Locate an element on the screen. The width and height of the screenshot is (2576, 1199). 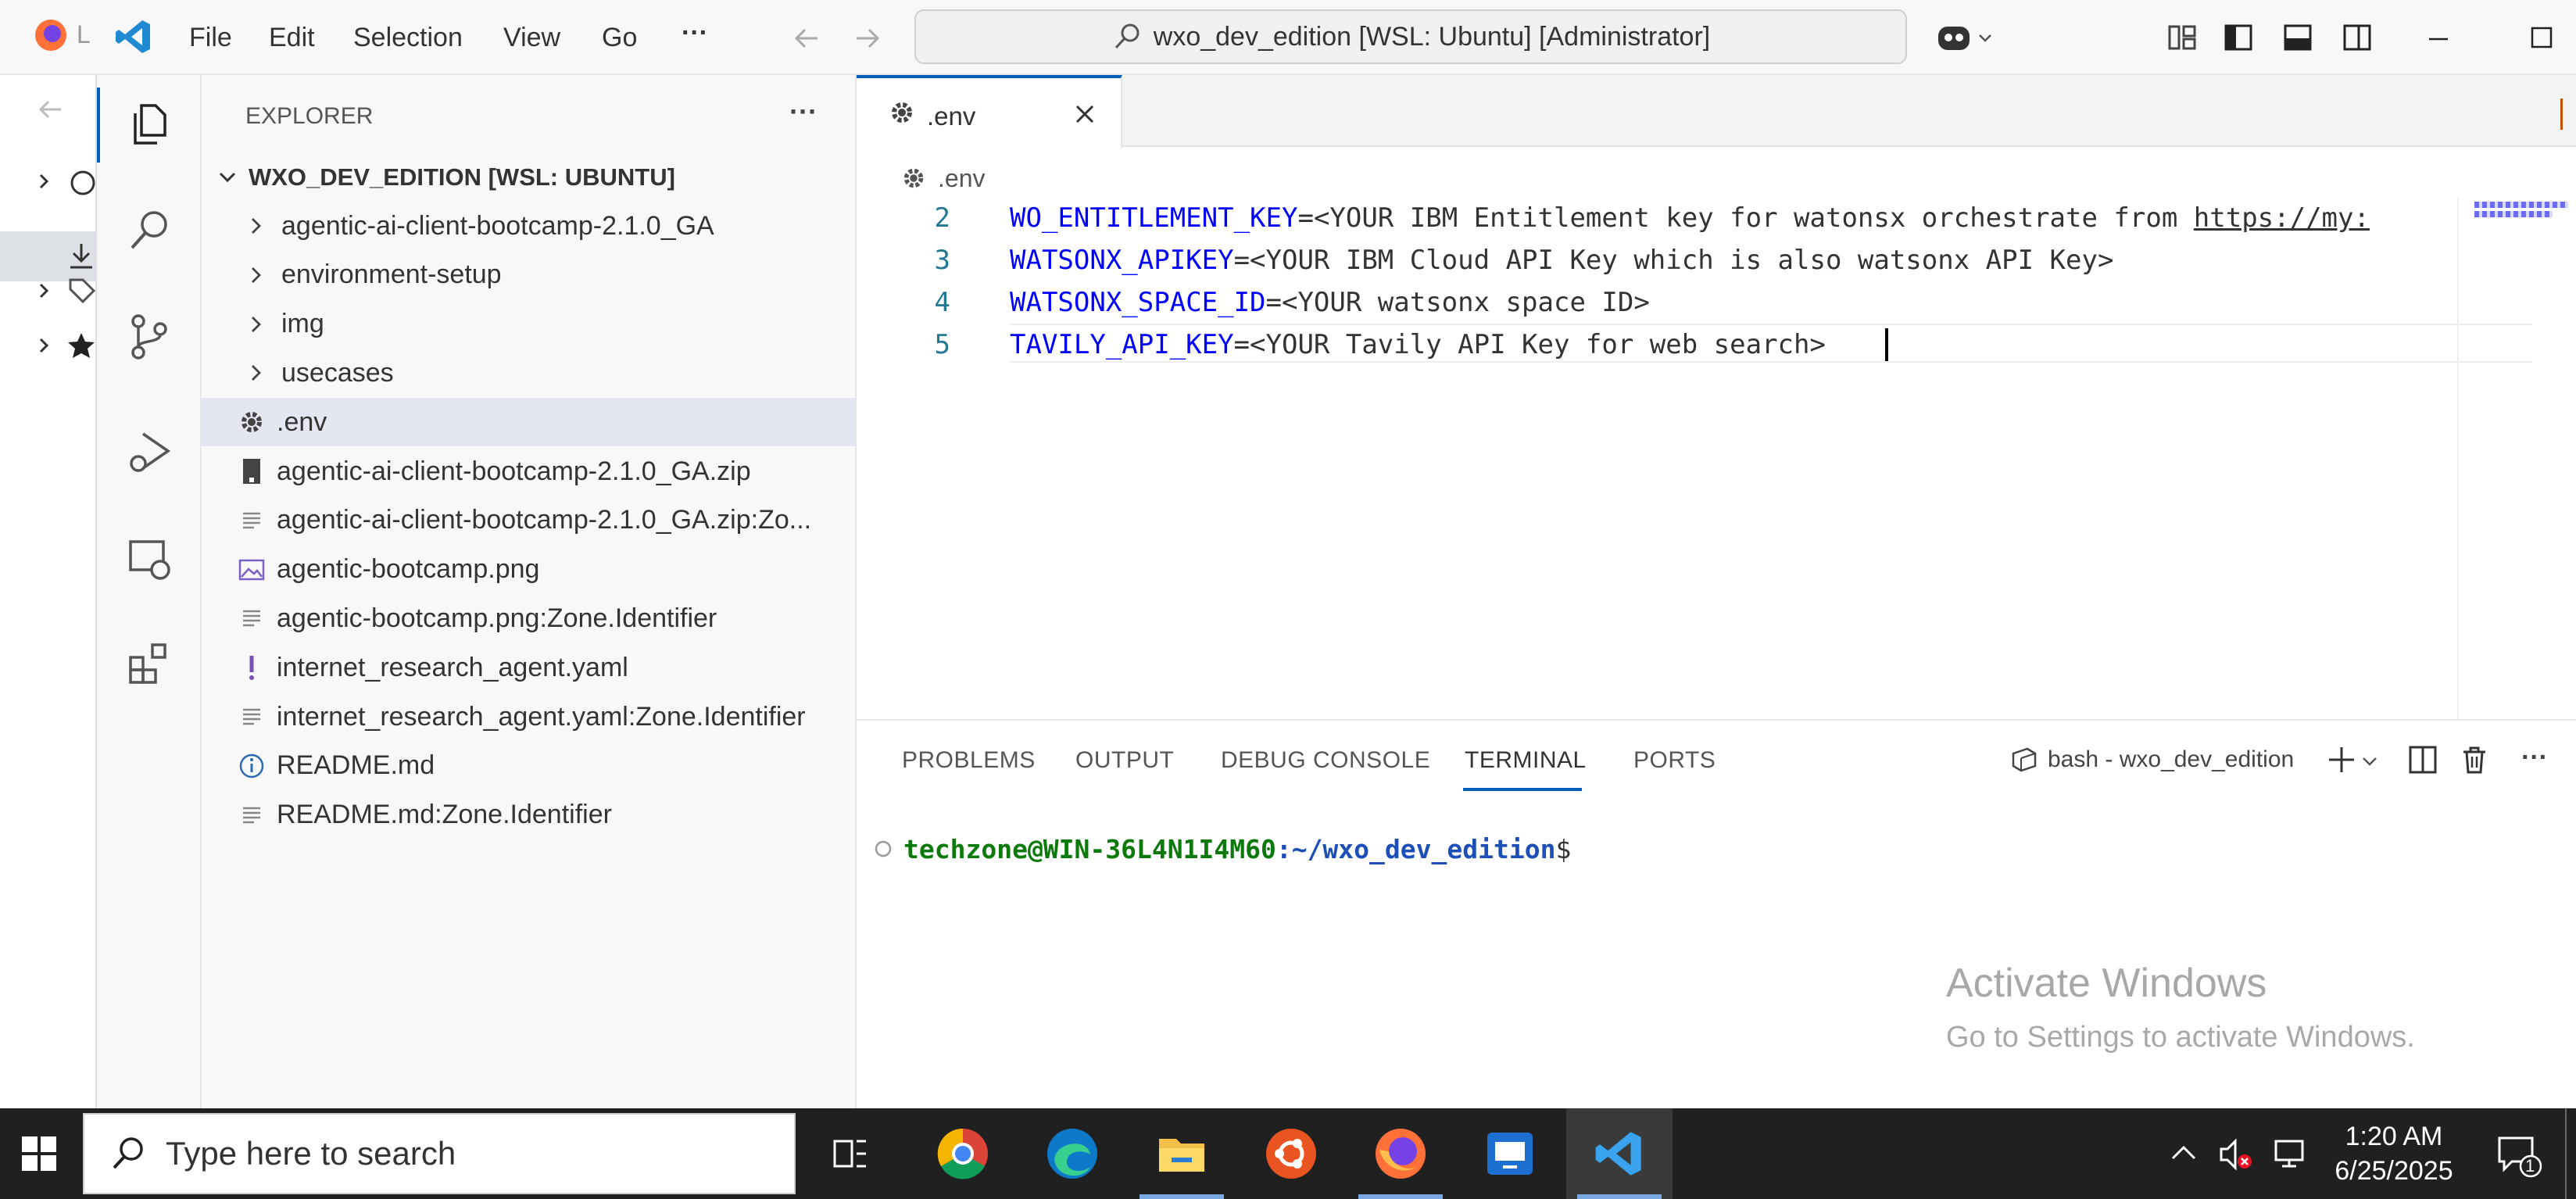
notification-center-icon: 1 is located at coordinates (2518, 1155).